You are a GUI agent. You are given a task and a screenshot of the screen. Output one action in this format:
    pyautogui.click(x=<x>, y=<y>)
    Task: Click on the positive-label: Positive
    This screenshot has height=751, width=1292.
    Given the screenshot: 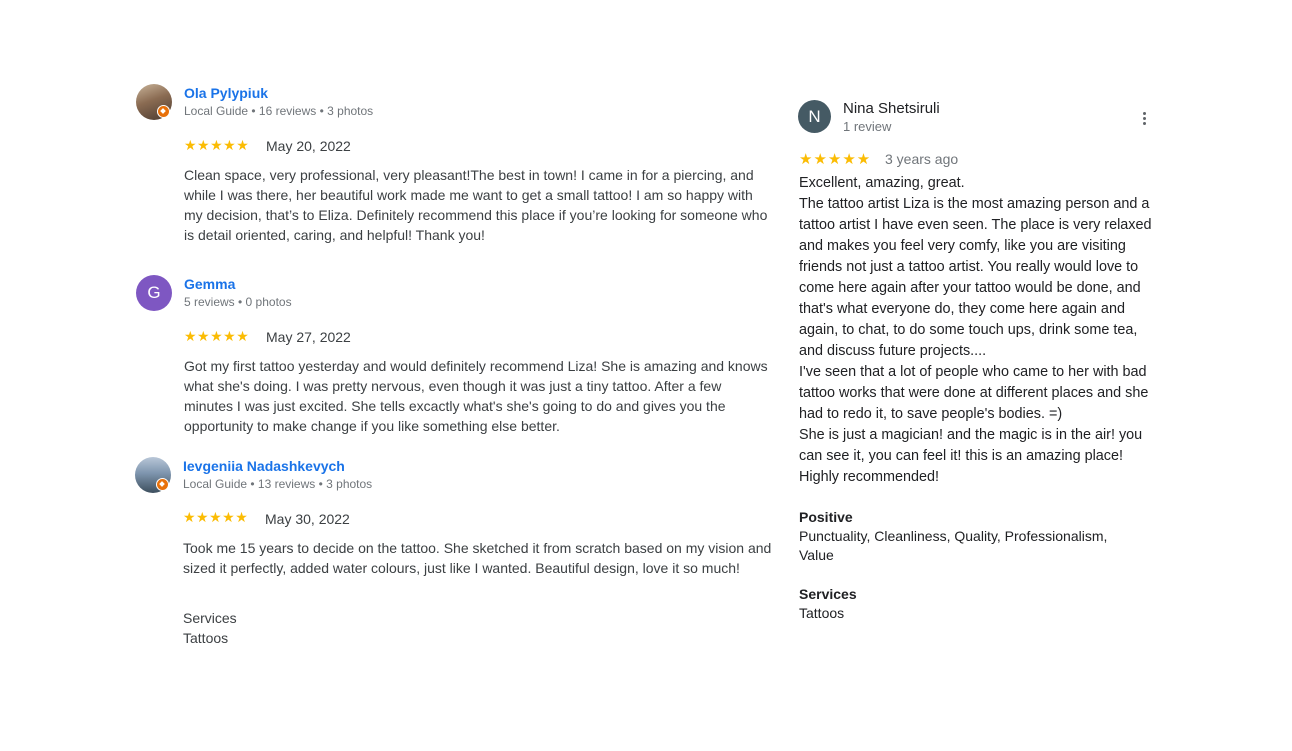 What is the action you would take?
    pyautogui.click(x=826, y=517)
    